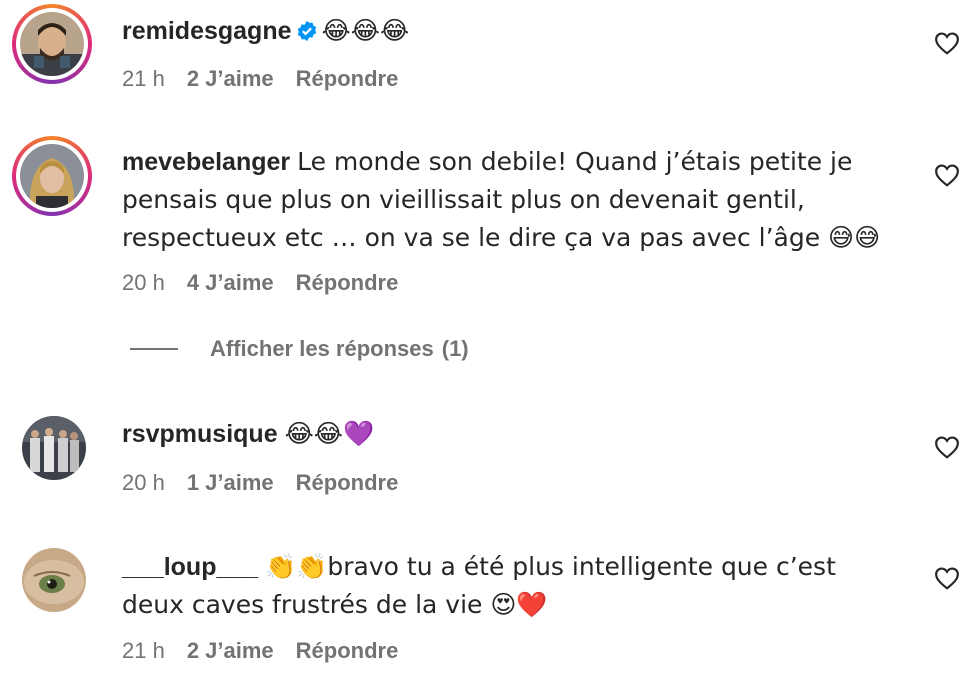  Describe the element at coordinates (455, 348) in the screenshot. I see `view-replies-count: (1)` at that location.